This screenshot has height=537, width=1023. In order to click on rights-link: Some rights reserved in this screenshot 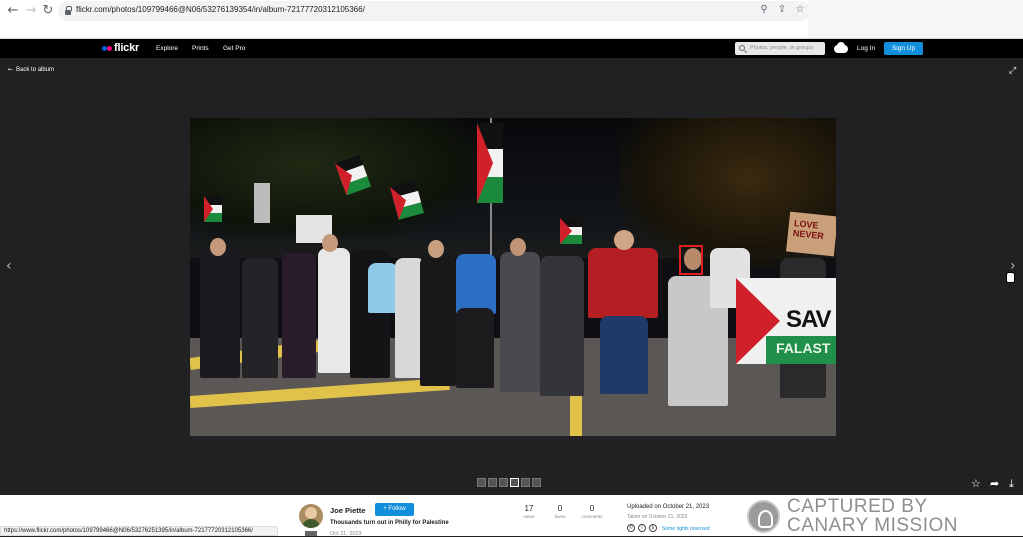, I will do `click(686, 529)`.